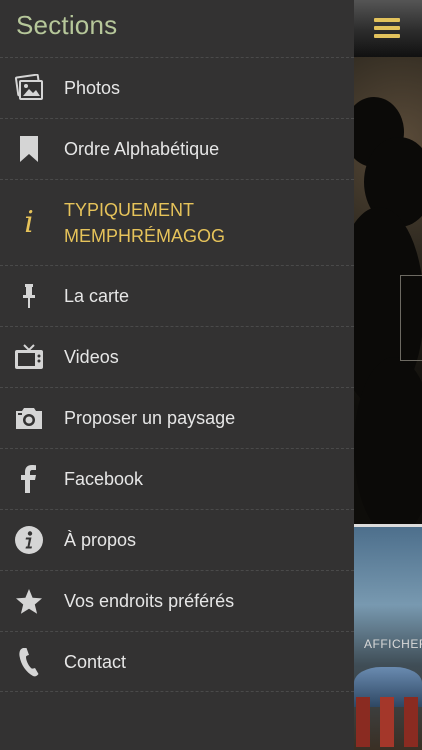  What do you see at coordinates (104, 479) in the screenshot?
I see `menu-label: Facebook` at bounding box center [104, 479].